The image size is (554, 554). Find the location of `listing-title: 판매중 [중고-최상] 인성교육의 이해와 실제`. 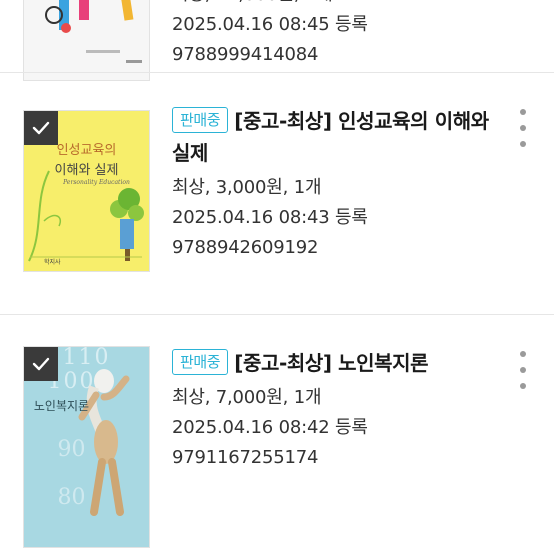

listing-title: 판매중 [중고-최상] 인성교육의 이해와 실제 is located at coordinates (333, 137).